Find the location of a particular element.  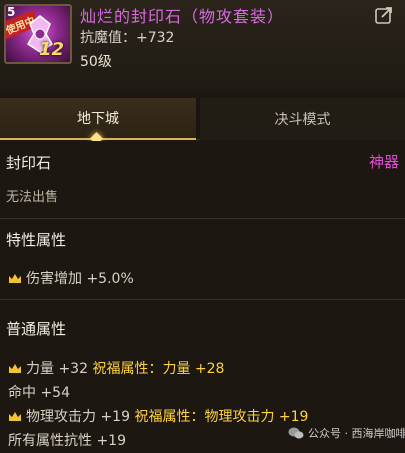

trade-restriction: 无法出售 is located at coordinates (32, 197).